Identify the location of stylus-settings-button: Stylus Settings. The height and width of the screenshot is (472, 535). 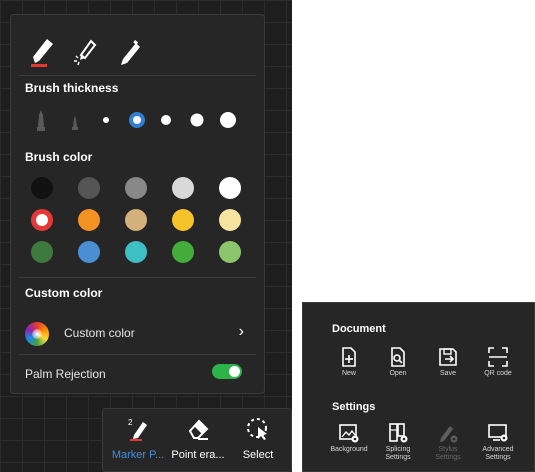
(448, 442).